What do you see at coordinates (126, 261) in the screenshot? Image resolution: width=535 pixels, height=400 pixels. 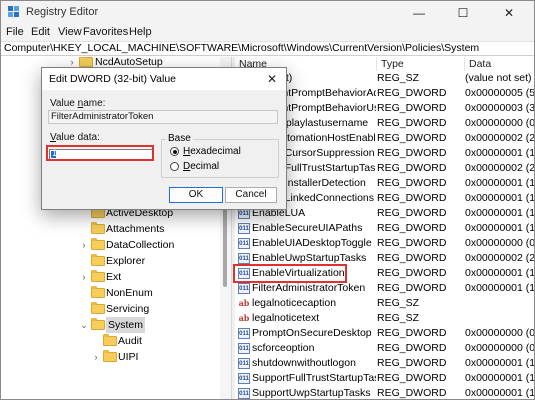 I see `tree-item-label: Explorer` at bounding box center [126, 261].